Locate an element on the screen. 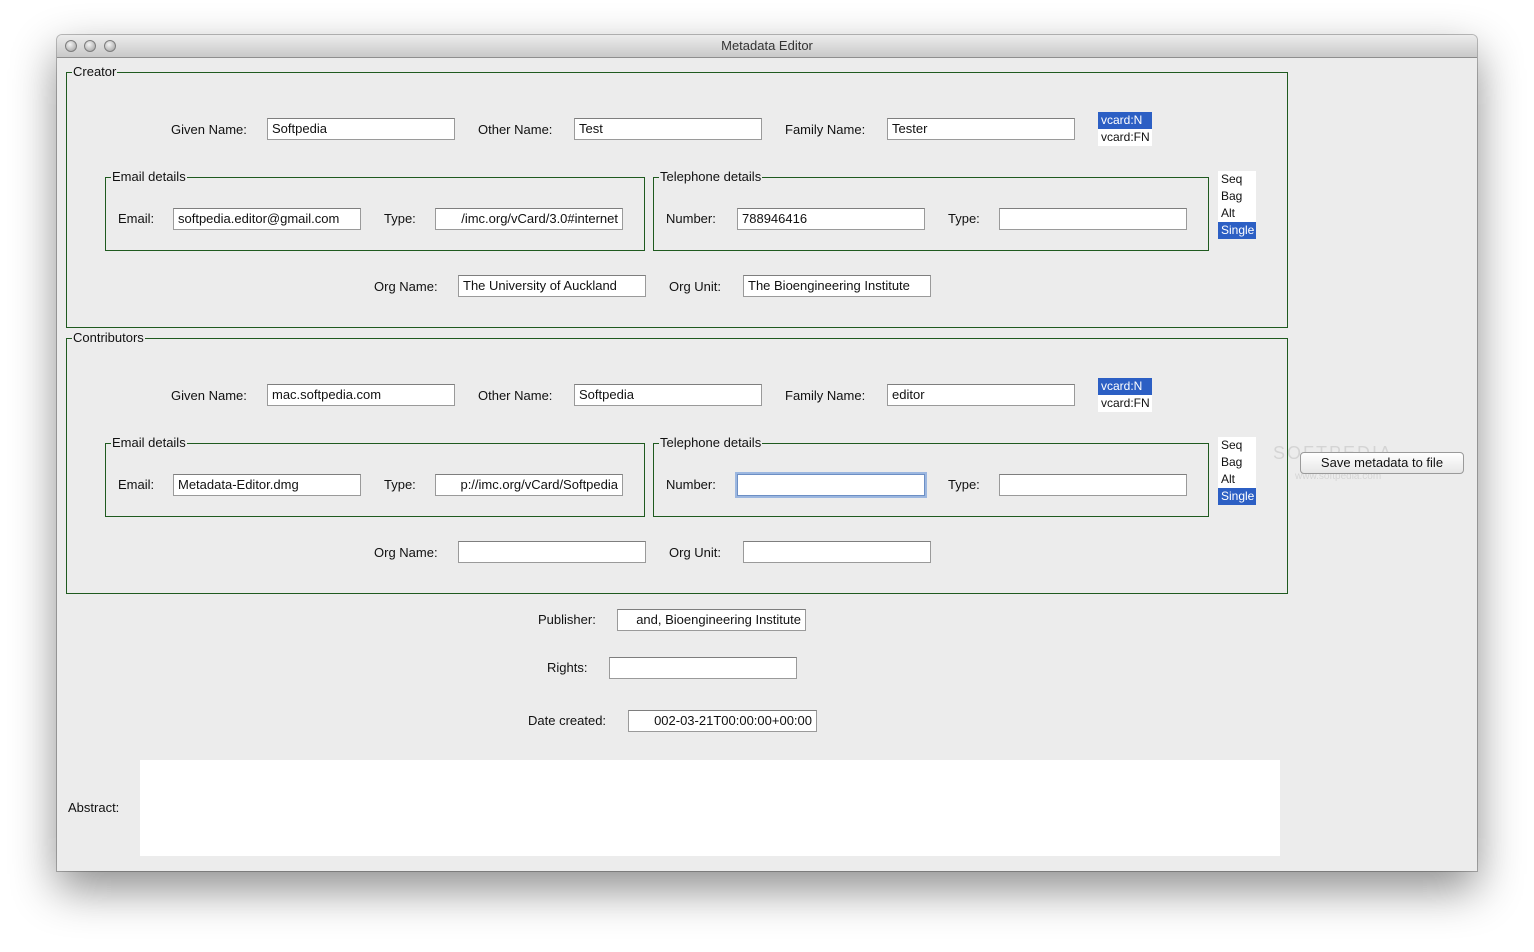  contrib-other-name-input: Softpedia is located at coordinates (668, 395).